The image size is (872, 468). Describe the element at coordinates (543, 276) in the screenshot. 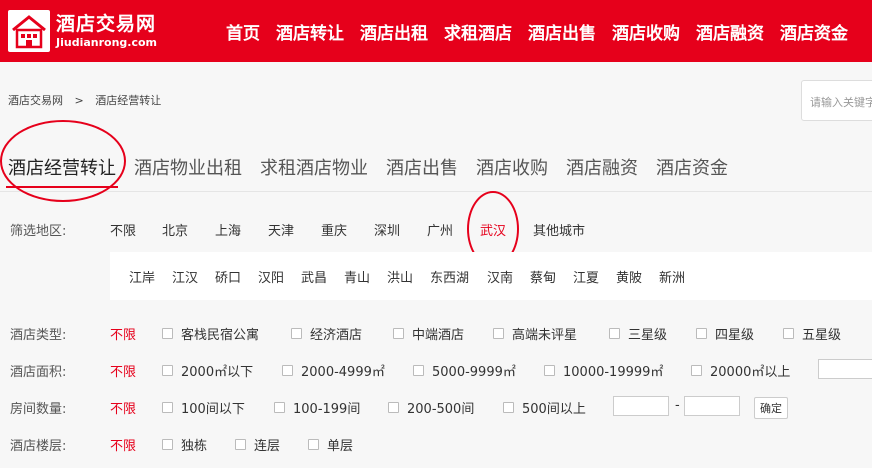

I see `district-item: 蔡甸` at that location.